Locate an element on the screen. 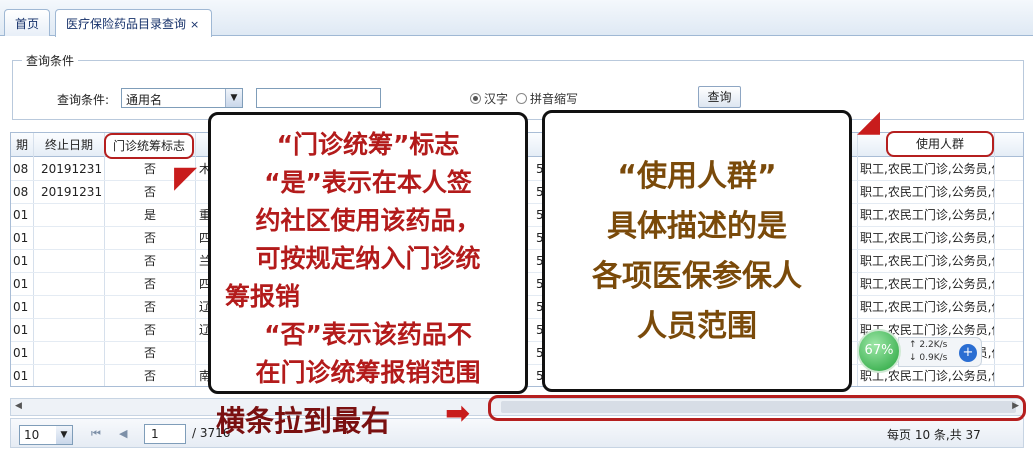 This screenshot has height=451, width=1033. cell-outpatient-flag: 是 is located at coordinates (149, 215).